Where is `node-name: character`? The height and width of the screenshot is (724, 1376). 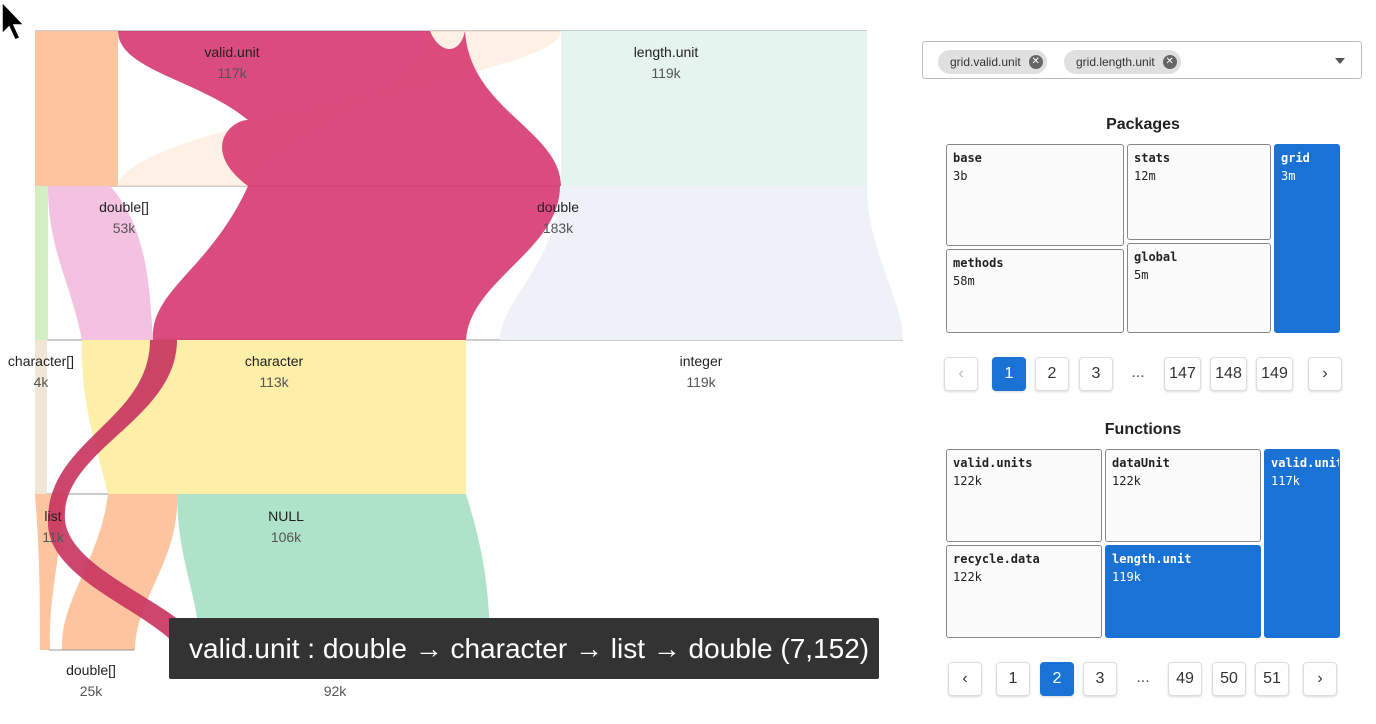 node-name: character is located at coordinates (274, 361).